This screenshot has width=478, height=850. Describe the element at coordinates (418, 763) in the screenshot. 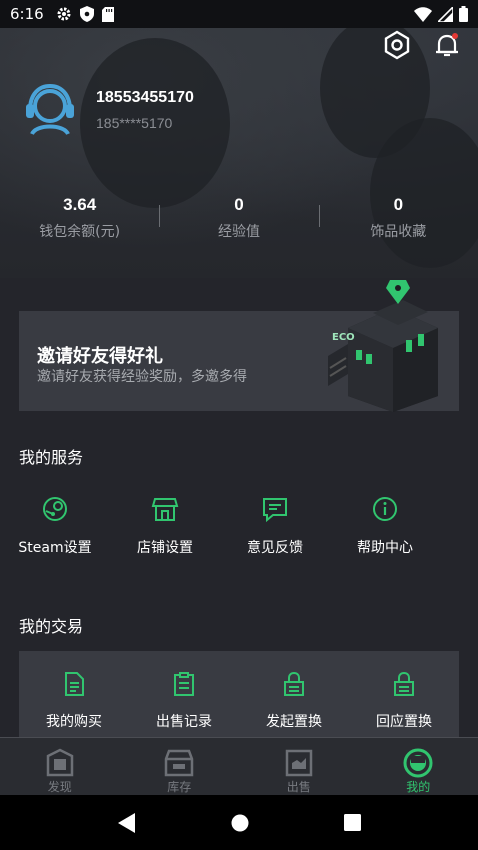

I see `profile-icon` at that location.